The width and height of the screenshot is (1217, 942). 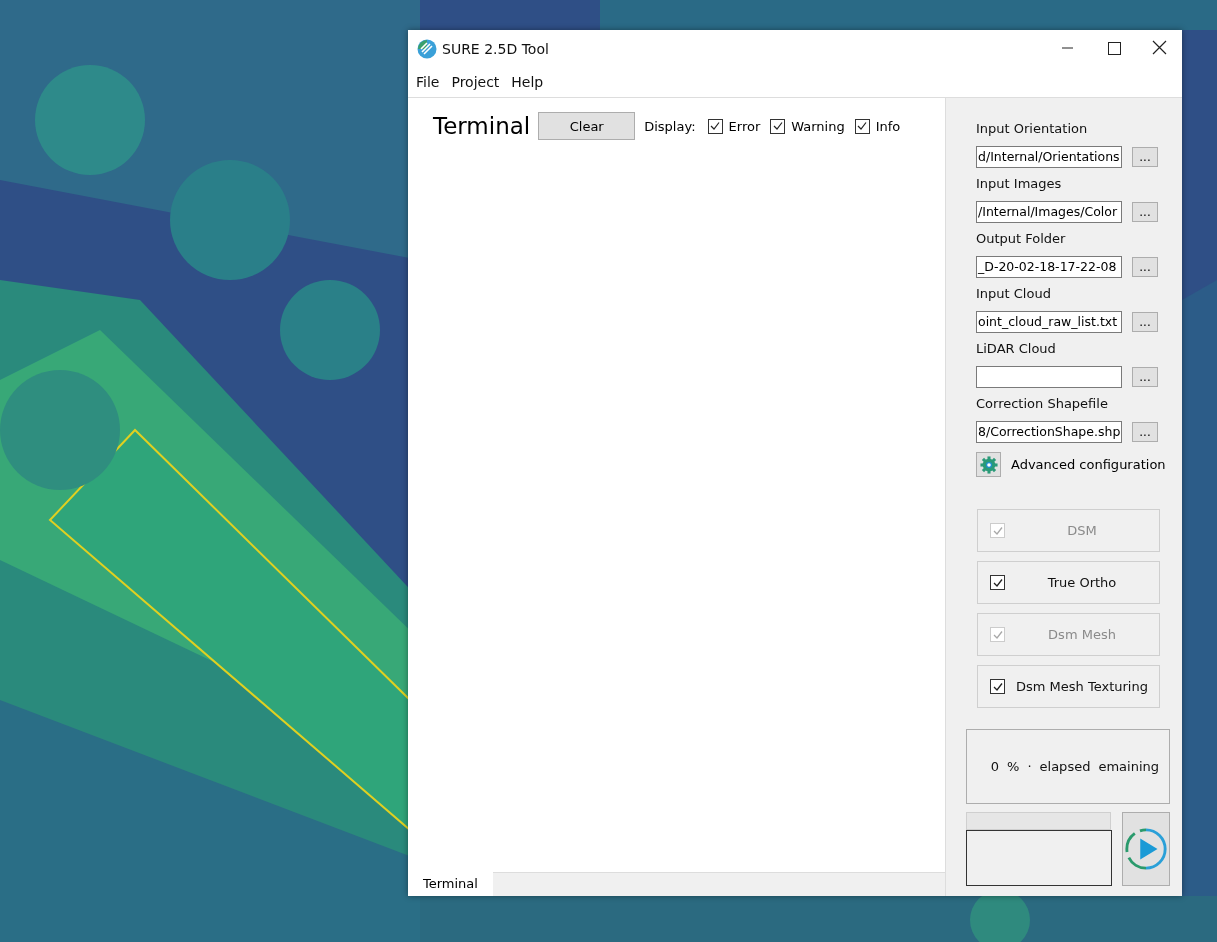 What do you see at coordinates (527, 82) in the screenshot?
I see `menu-item: Help` at bounding box center [527, 82].